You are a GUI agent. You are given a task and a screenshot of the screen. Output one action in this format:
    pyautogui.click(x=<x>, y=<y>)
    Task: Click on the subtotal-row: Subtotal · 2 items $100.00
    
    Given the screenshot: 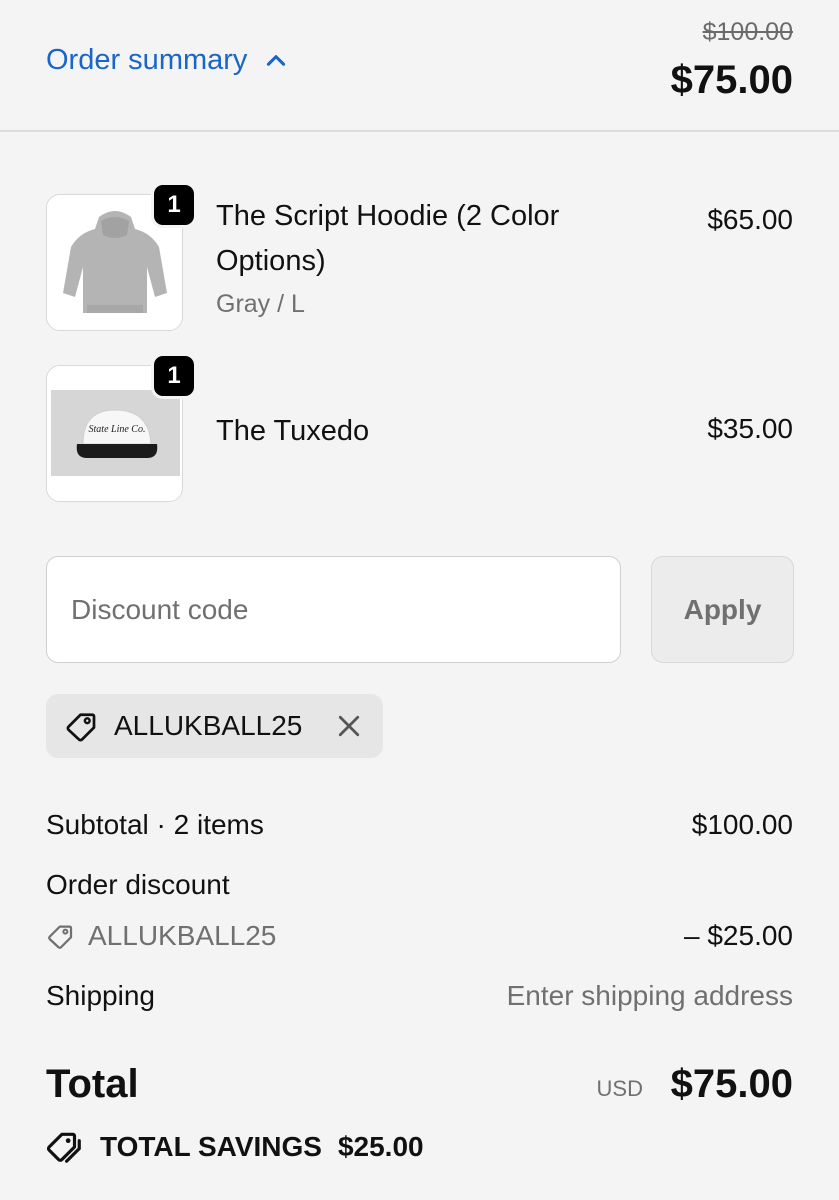 What is the action you would take?
    pyautogui.click(x=419, y=825)
    